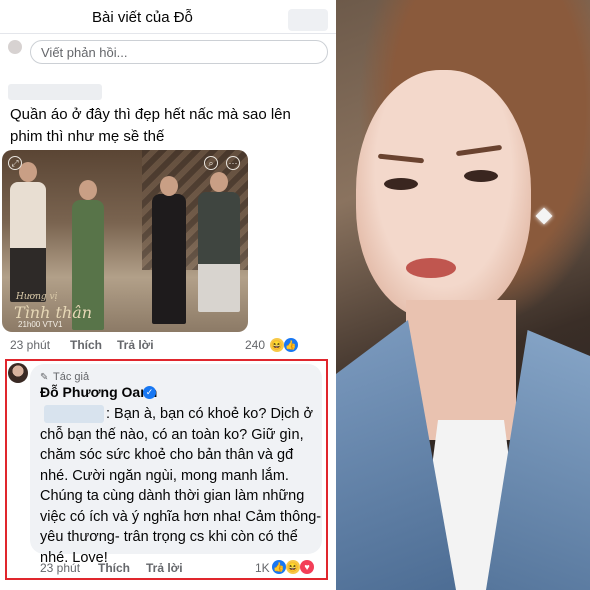  Describe the element at coordinates (262, 568) in the screenshot. I see `reaction-count: 1K` at that location.